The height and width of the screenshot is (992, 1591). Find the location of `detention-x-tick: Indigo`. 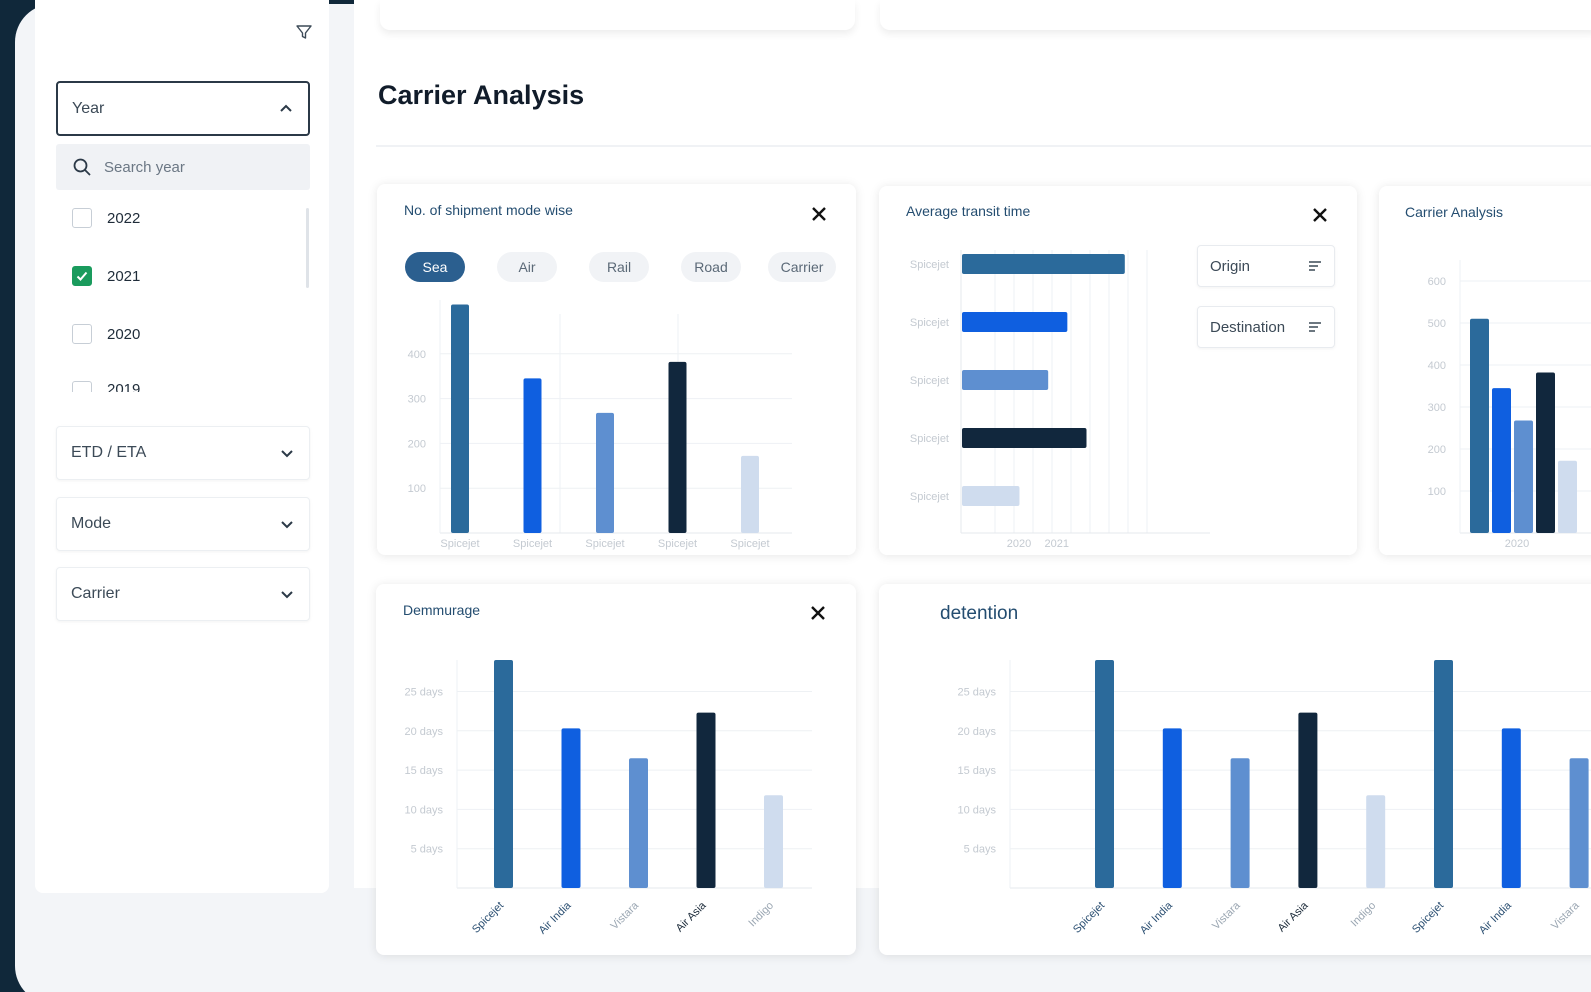

detention-x-tick: Indigo is located at coordinates (1364, 915).